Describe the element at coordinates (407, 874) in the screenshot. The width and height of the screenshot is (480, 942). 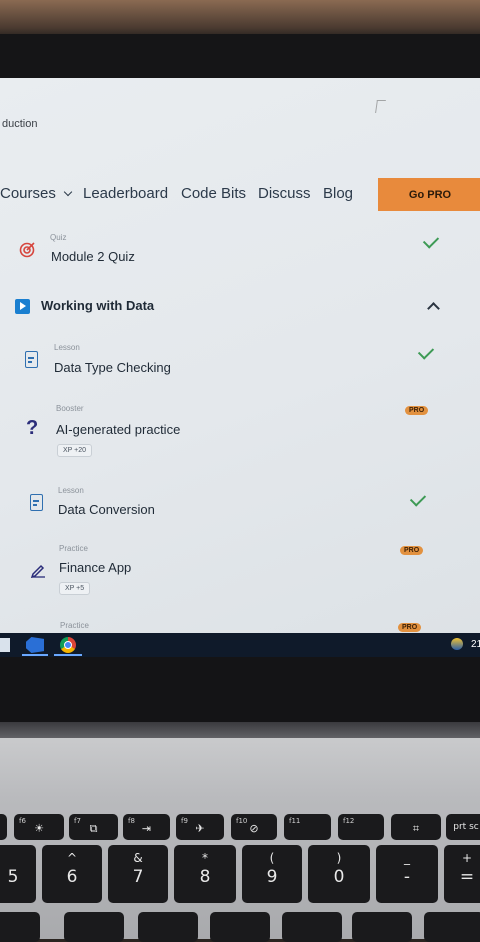
I see `key-minus: _ -` at that location.